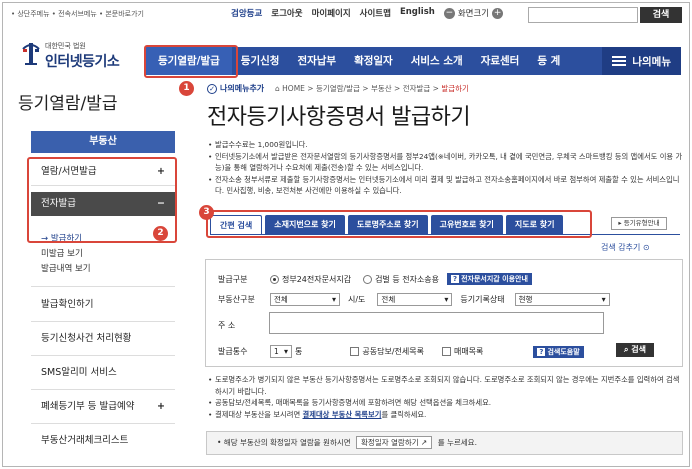 Image resolution: width=692 pixels, height=469 pixels. Describe the element at coordinates (259, 414) in the screenshot. I see `note-text: 결제대상 부동산을 보시려면` at that location.